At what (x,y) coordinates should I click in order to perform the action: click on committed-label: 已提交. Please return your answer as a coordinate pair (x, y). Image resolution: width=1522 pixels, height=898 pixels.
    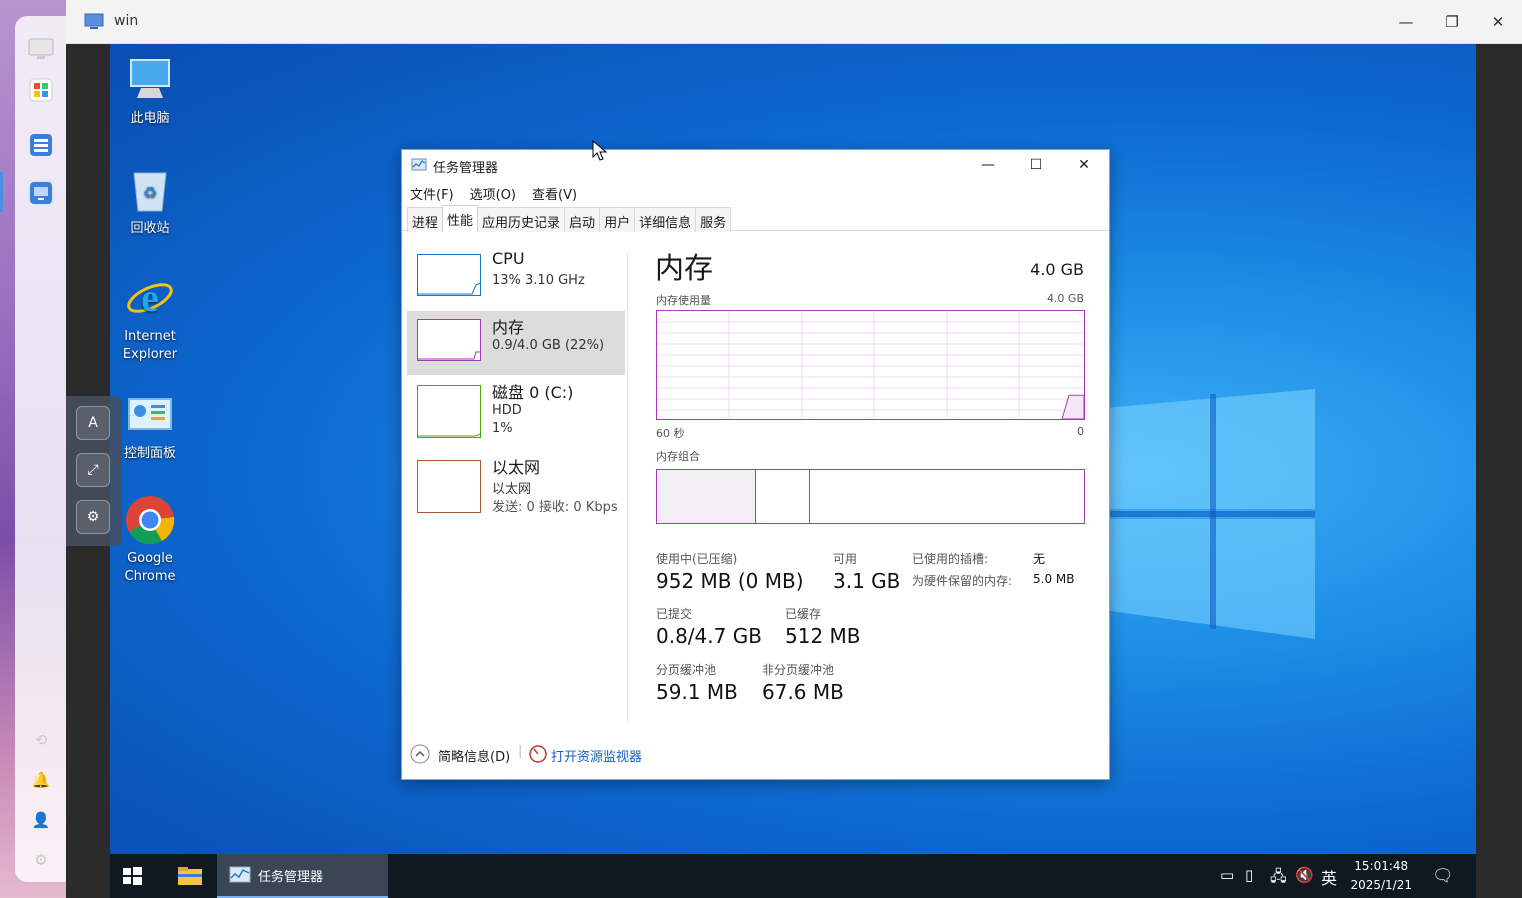
    Looking at the image, I should click on (674, 614).